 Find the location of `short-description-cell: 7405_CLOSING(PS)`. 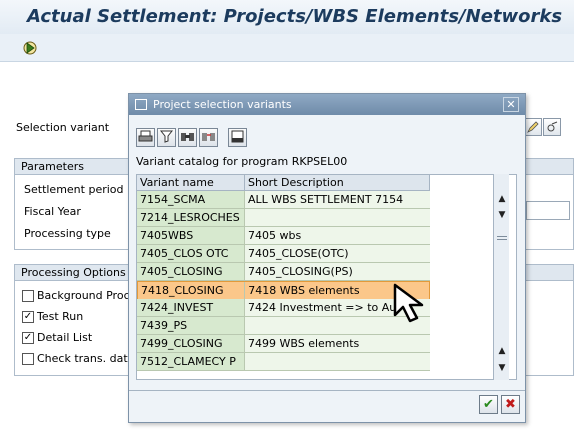

short-description-cell: 7405_CLOSING(PS) is located at coordinates (337, 271).